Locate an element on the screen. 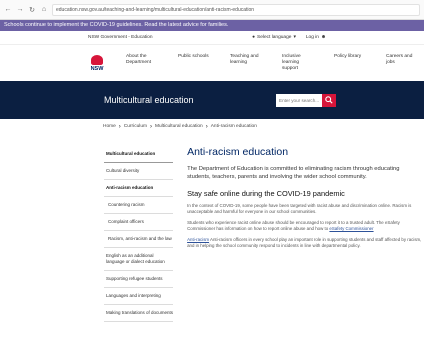 The width and height of the screenshot is (424, 347). breadcrumb-current: Anti-racism education is located at coordinates (233, 126).